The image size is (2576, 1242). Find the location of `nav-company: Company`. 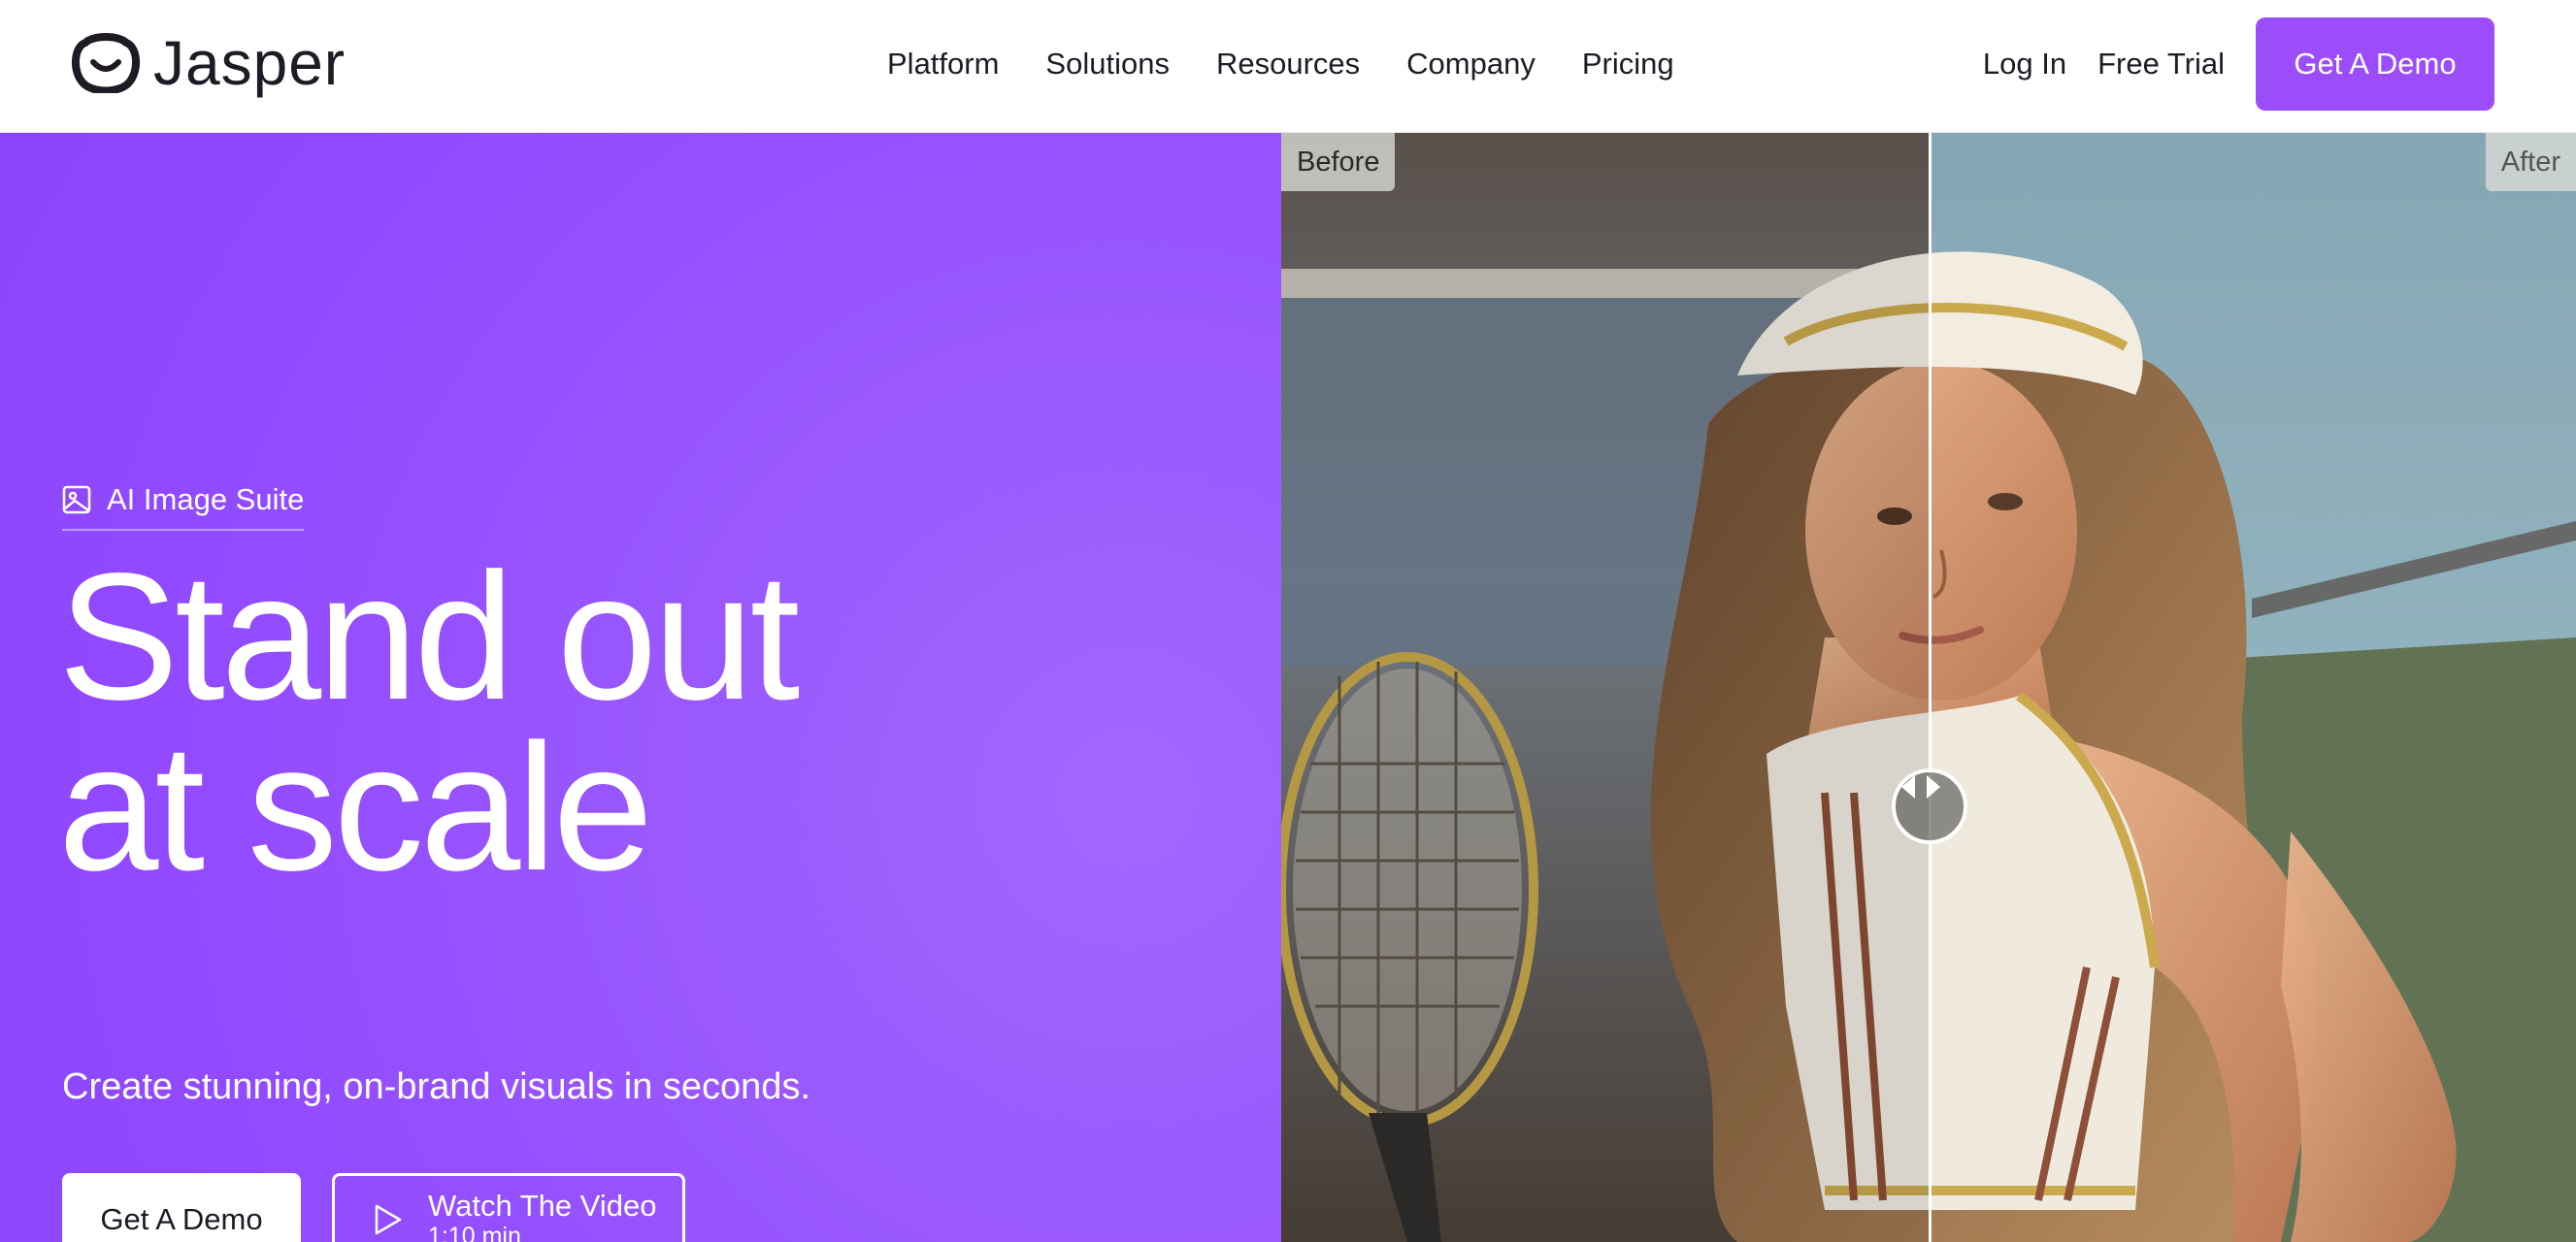

nav-company: Company is located at coordinates (1471, 64).